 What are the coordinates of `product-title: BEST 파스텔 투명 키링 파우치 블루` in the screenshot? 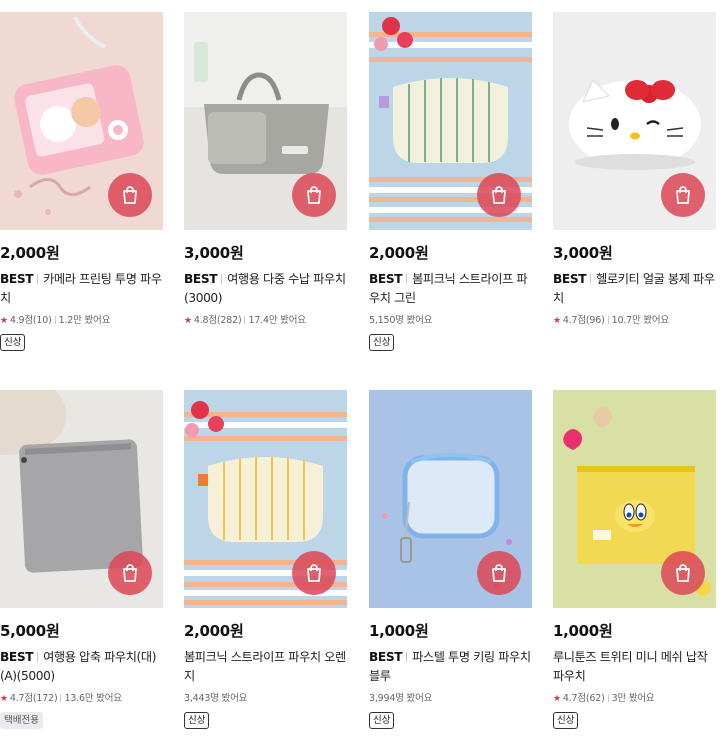 It's located at (450, 667).